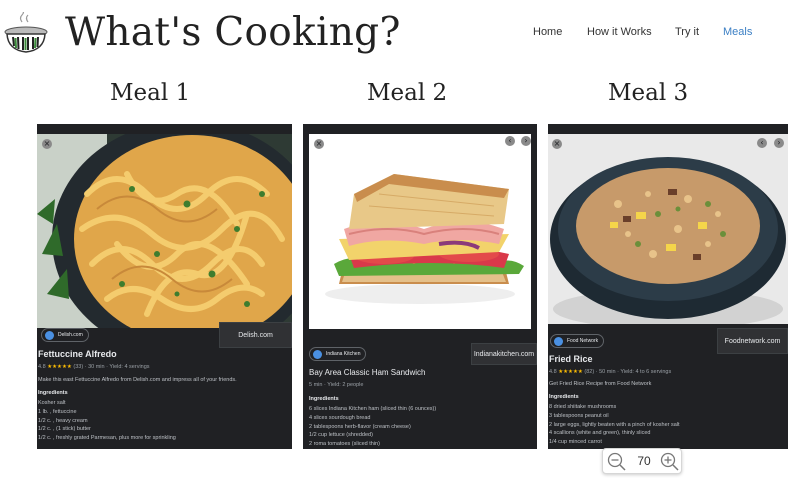 This screenshot has width=806, height=478. I want to click on recipe-meta: 5 min · Yield: 2 people, so click(336, 385).